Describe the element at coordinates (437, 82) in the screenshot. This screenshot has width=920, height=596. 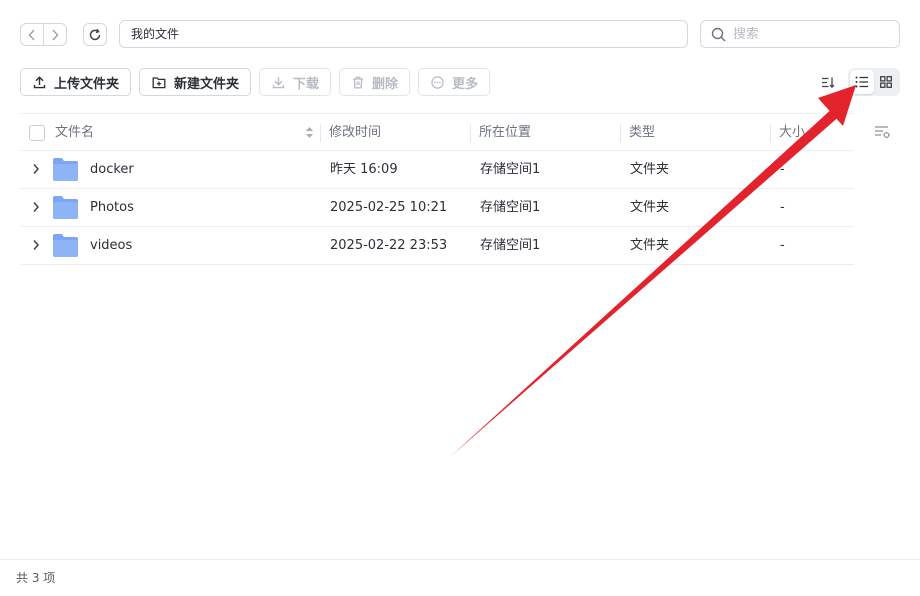
I see `more-icon` at that location.